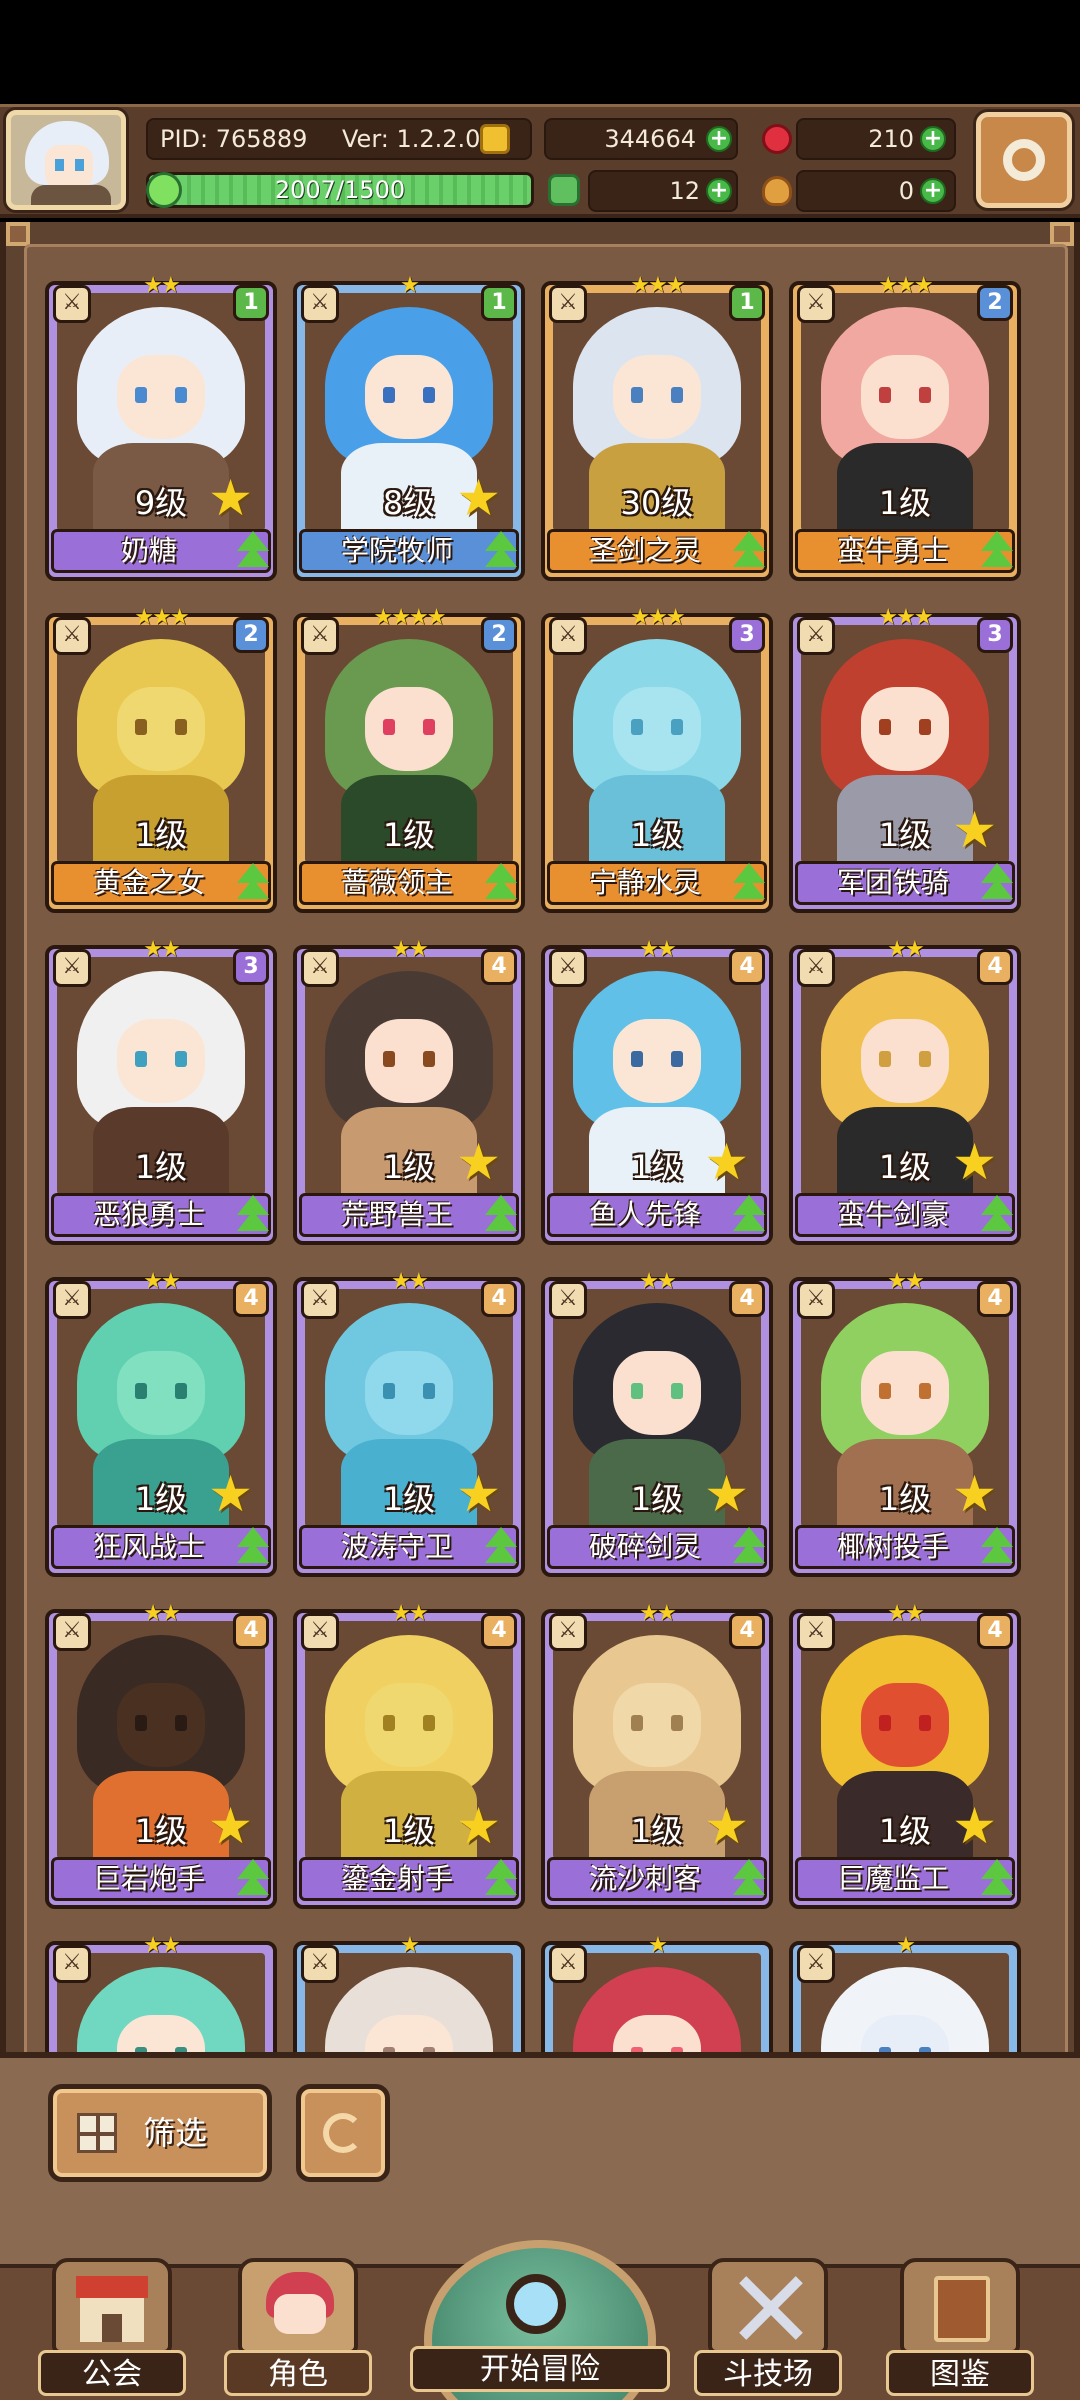 This screenshot has width=1080, height=2400. I want to click on player-avatar, so click(66, 160).